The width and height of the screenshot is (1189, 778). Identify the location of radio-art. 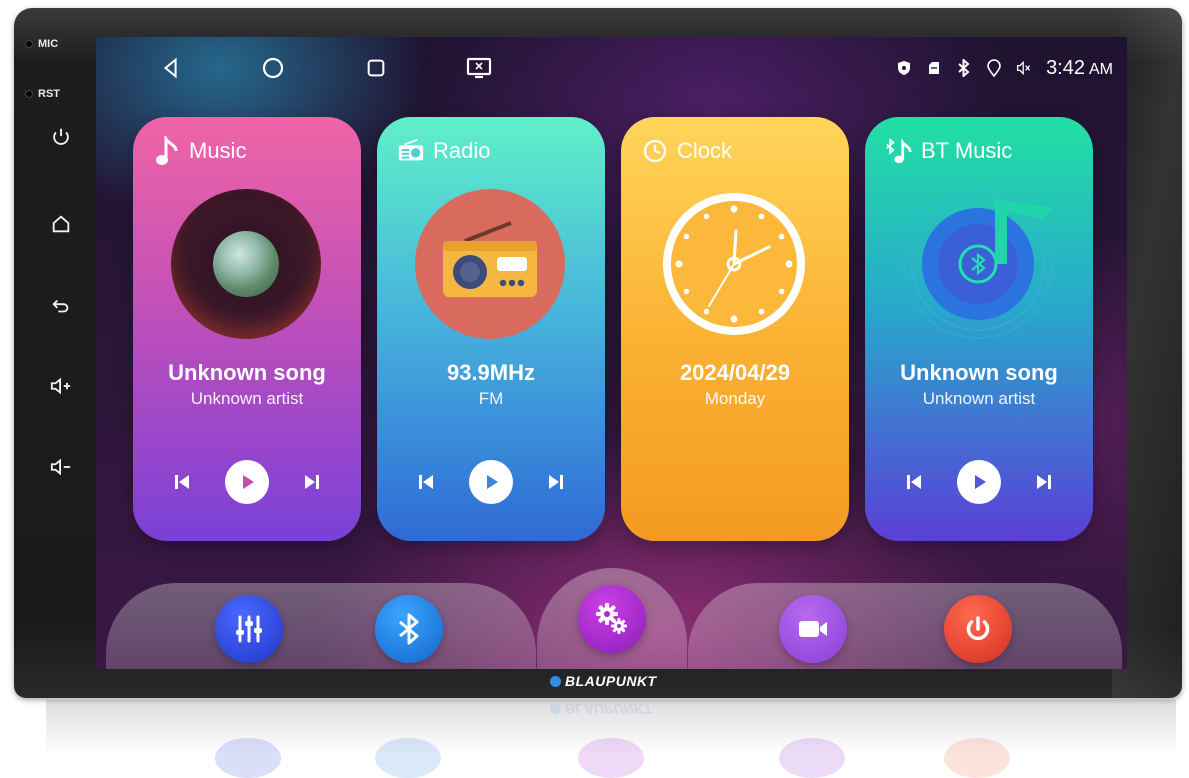
(490, 264).